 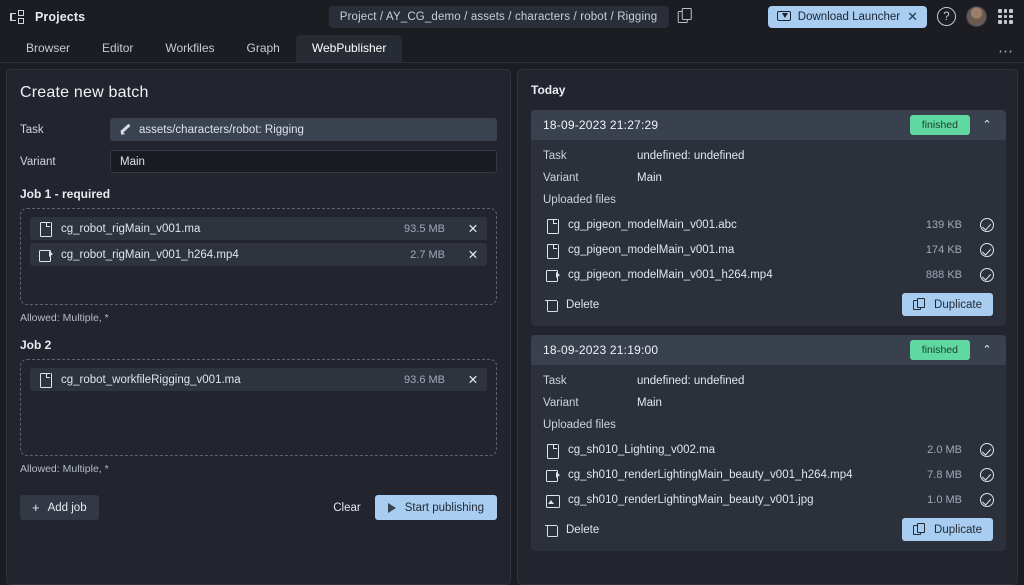 What do you see at coordinates (349, 48) in the screenshot?
I see `tab-webpublisher: WebPublisher` at bounding box center [349, 48].